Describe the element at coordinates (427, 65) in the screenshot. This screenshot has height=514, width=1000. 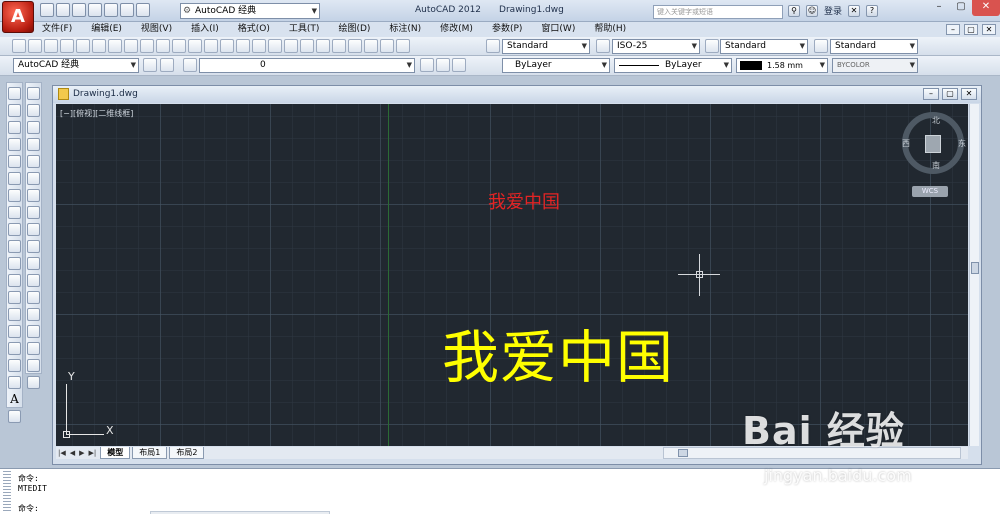
I see `make-object-layer-current-icon` at that location.